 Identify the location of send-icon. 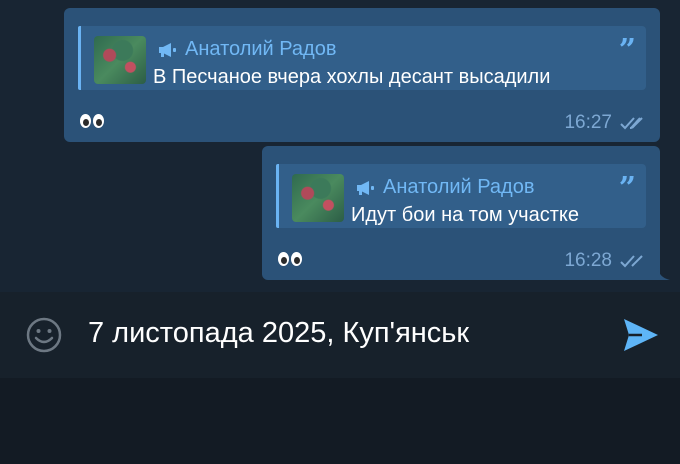
(641, 335).